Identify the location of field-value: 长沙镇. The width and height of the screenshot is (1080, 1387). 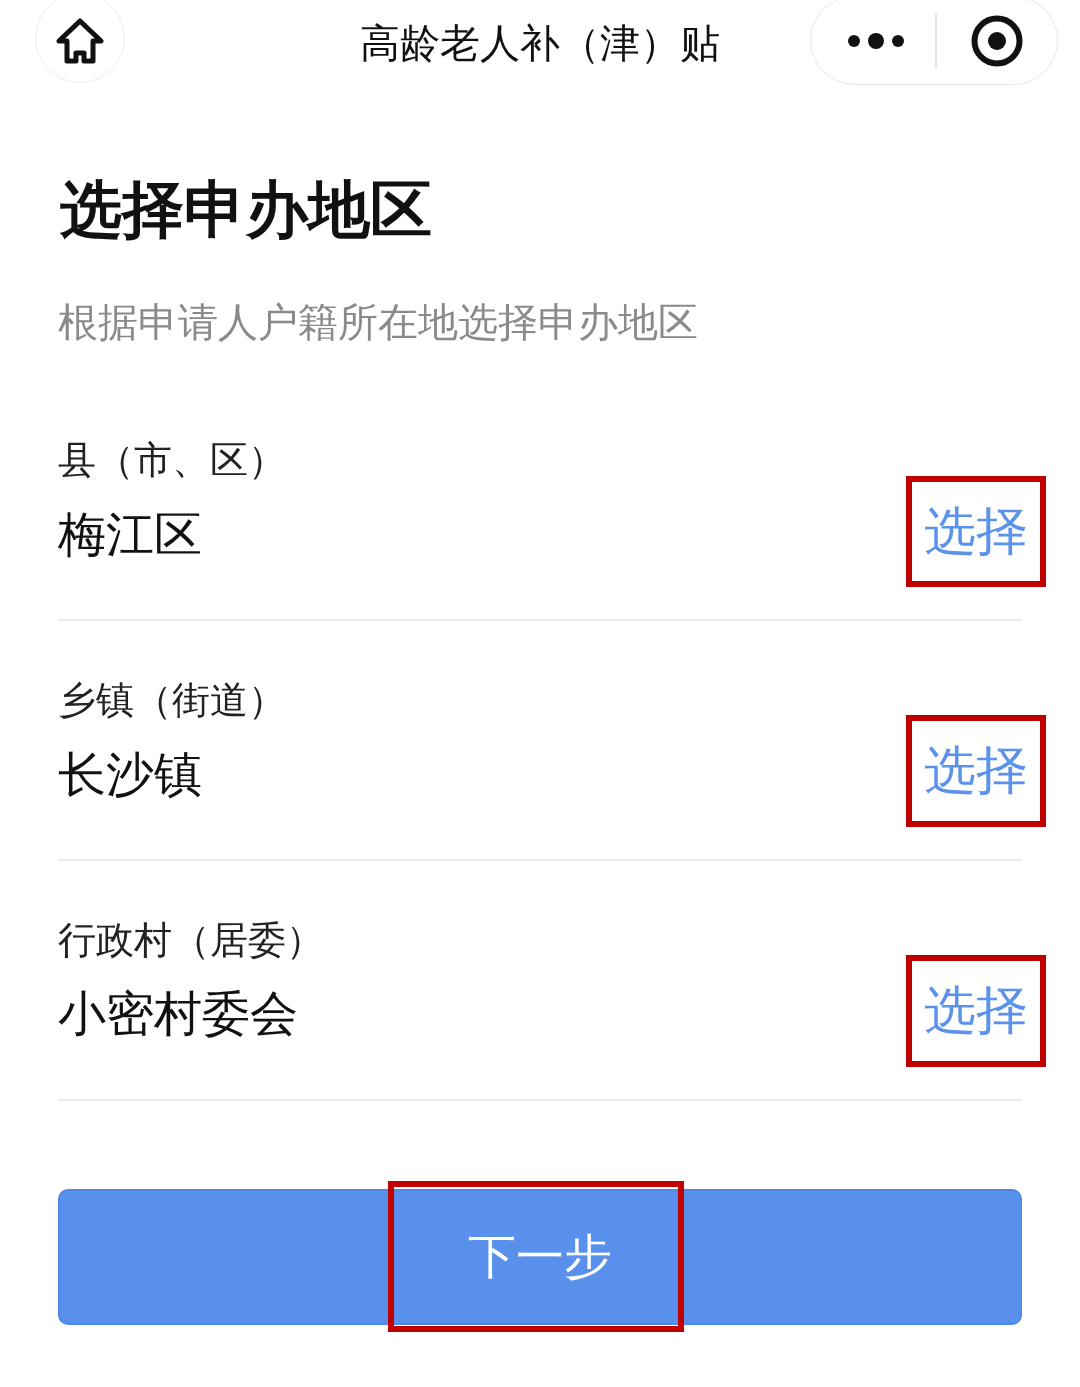
(130, 774).